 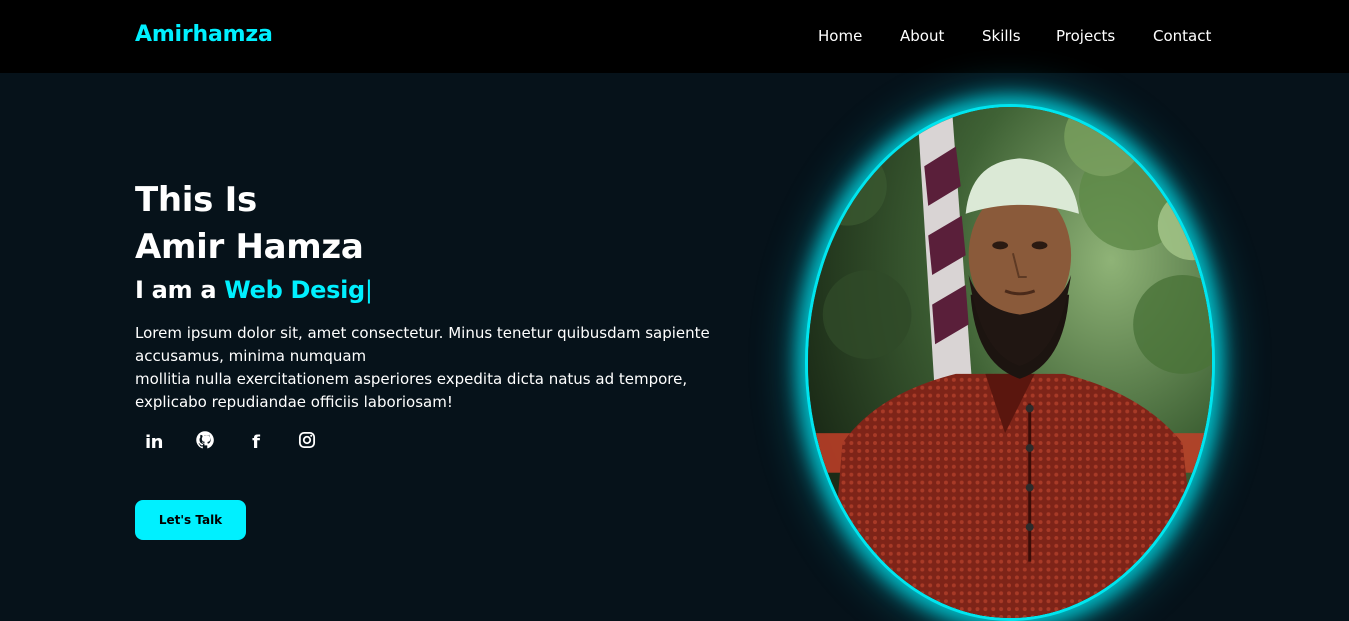 I want to click on nav-item-skills: Skills, so click(x=1001, y=36).